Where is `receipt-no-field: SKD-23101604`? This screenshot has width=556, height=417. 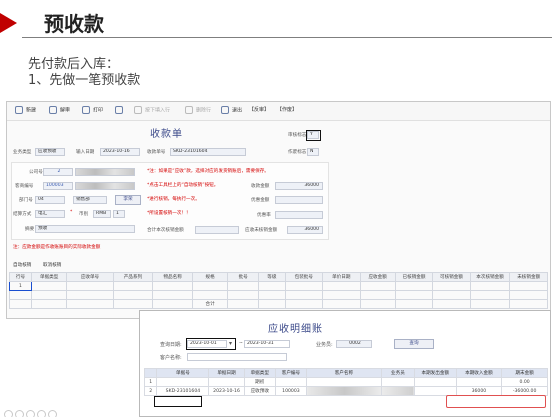
receipt-no-field: SKD-23101604 is located at coordinates (208, 152).